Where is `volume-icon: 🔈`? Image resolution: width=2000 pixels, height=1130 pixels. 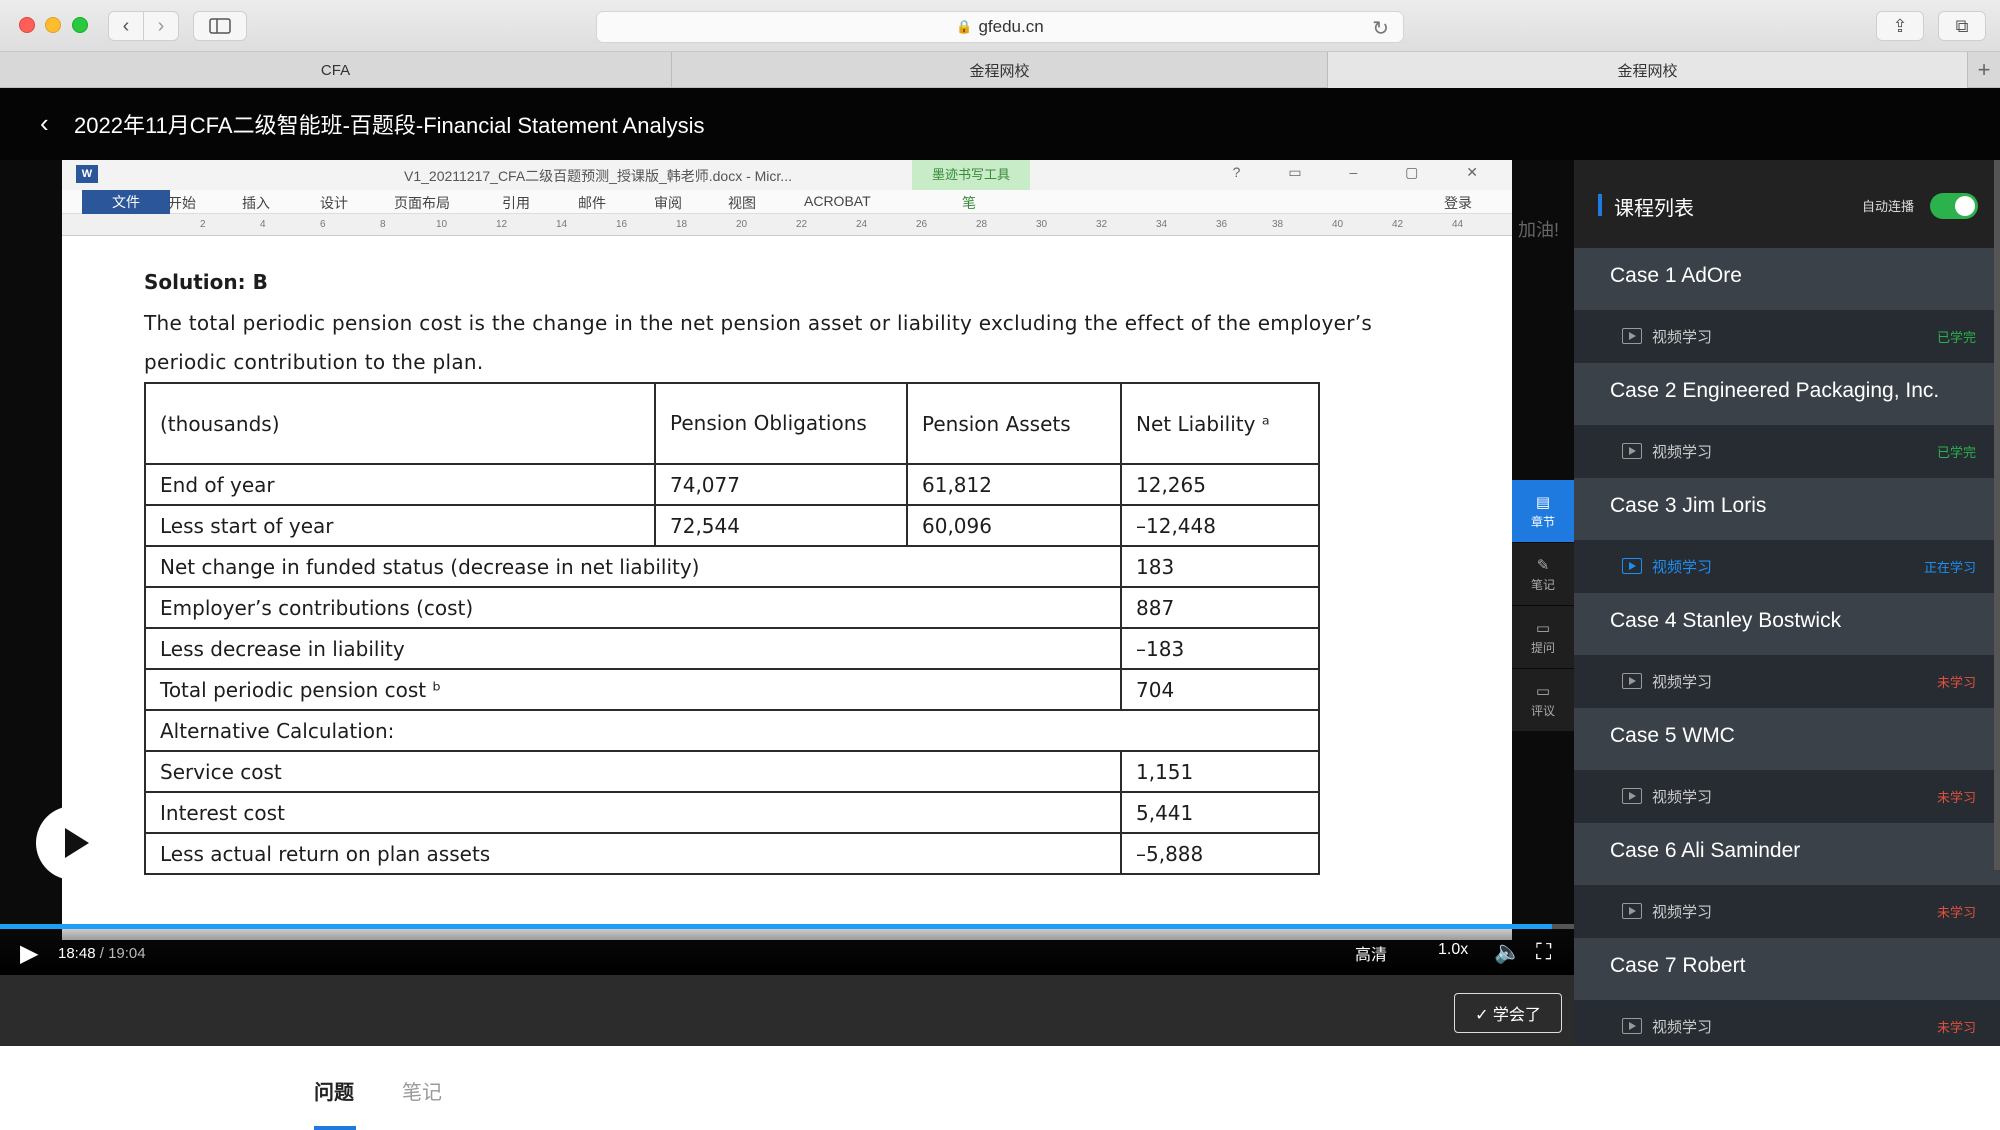 volume-icon: 🔈 is located at coordinates (1507, 952).